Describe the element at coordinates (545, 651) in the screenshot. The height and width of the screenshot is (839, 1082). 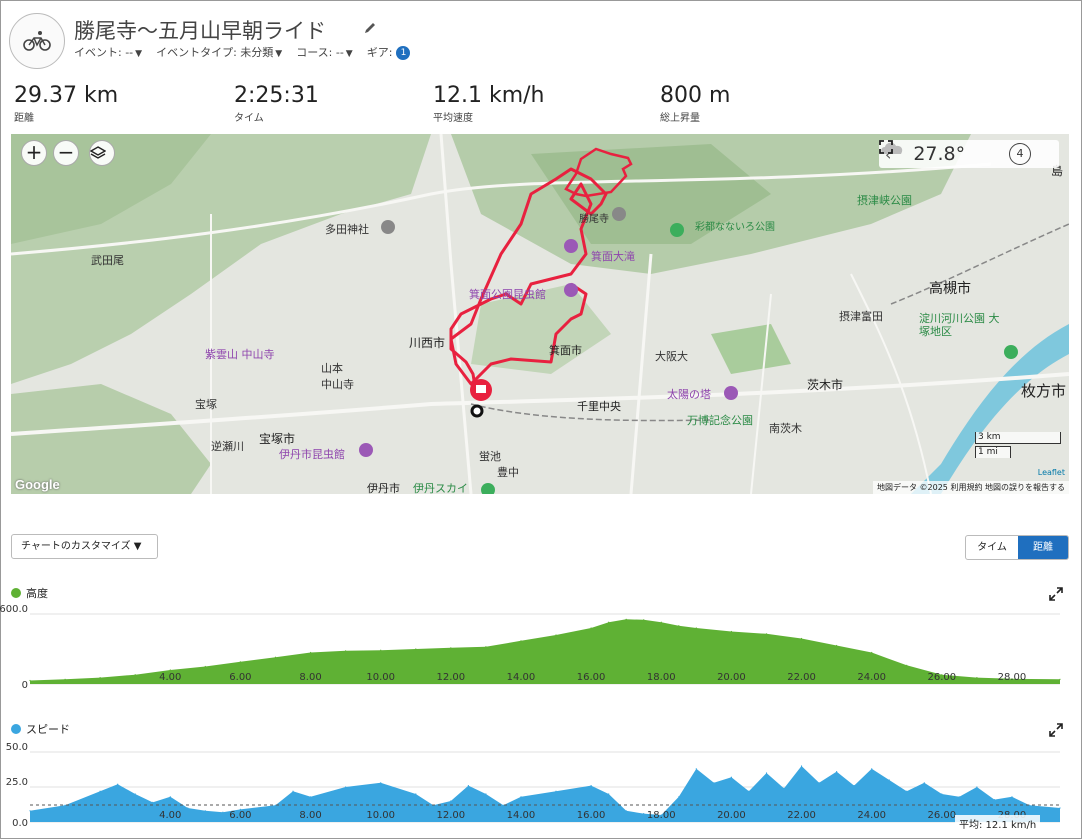
I see `series-area` at that location.